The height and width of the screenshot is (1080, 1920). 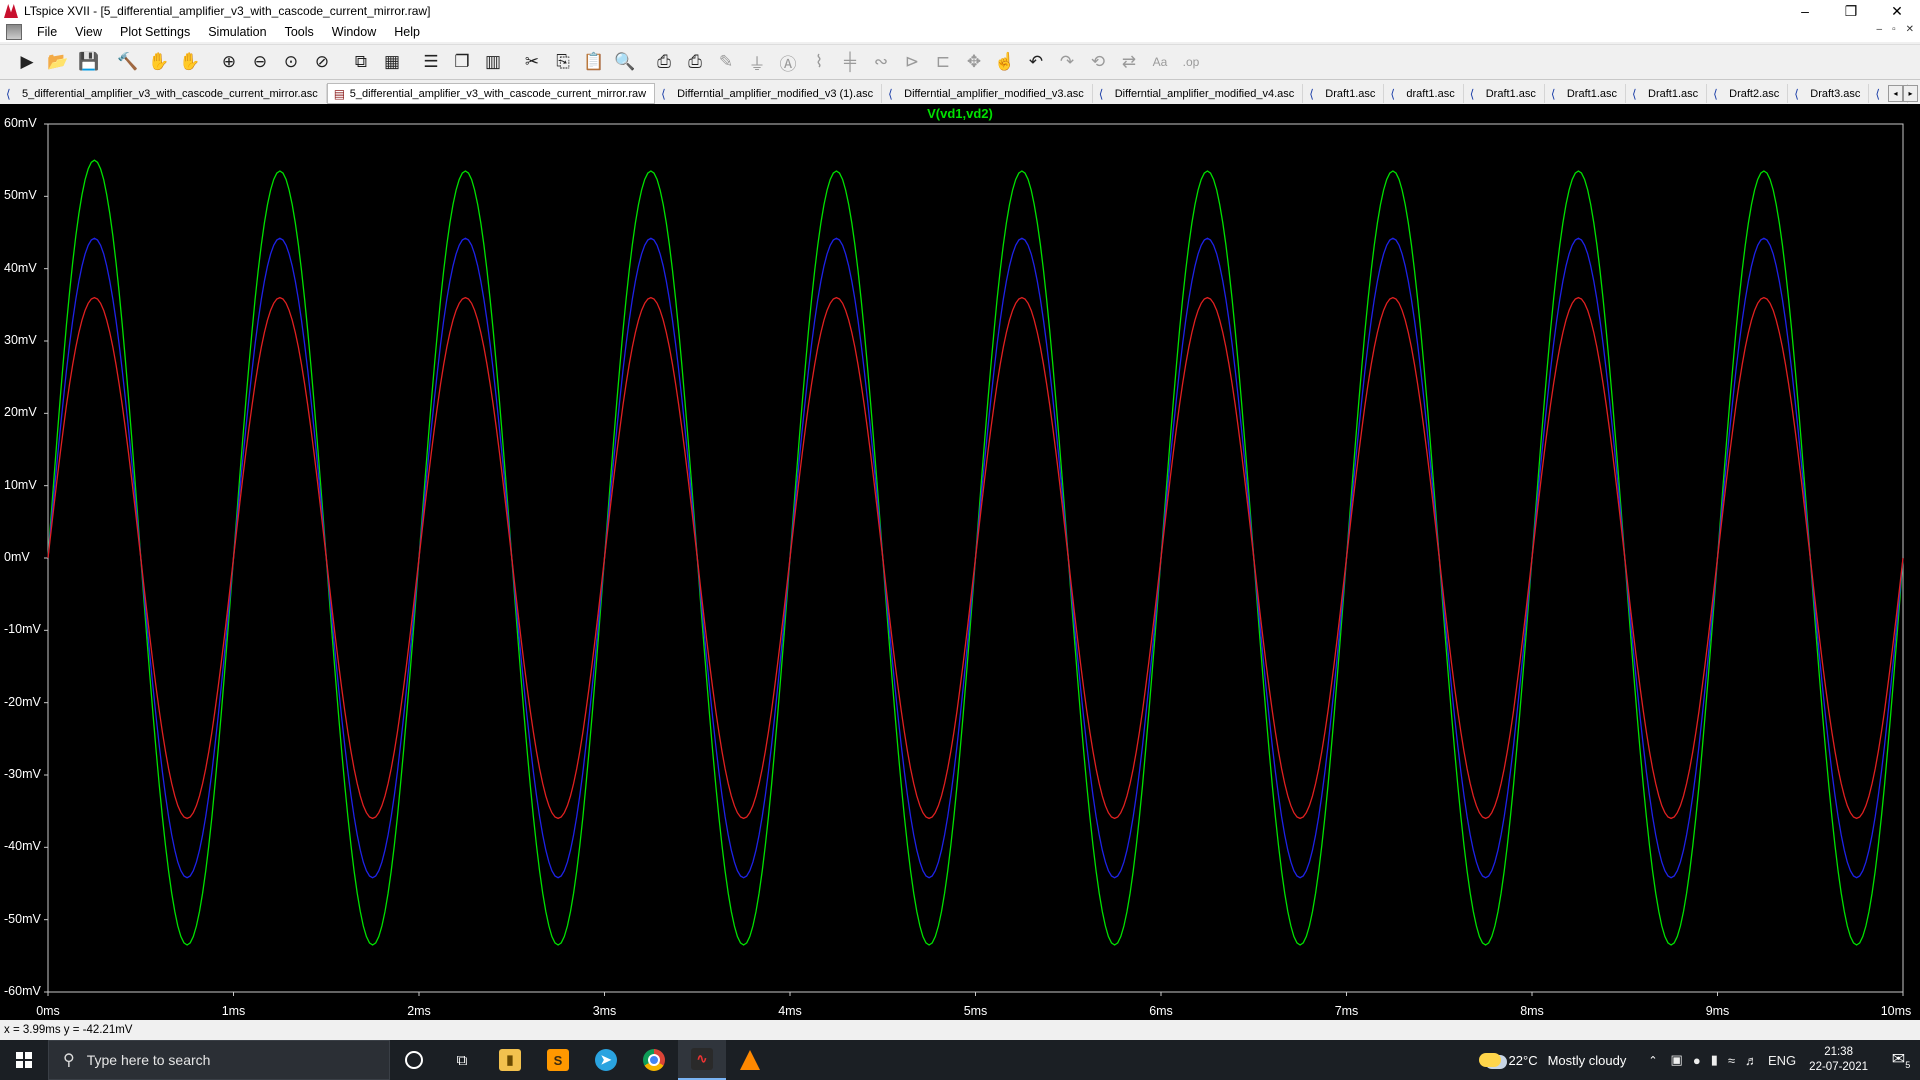 What do you see at coordinates (563, 62) in the screenshot?
I see `copy-icon: ⎘` at bounding box center [563, 62].